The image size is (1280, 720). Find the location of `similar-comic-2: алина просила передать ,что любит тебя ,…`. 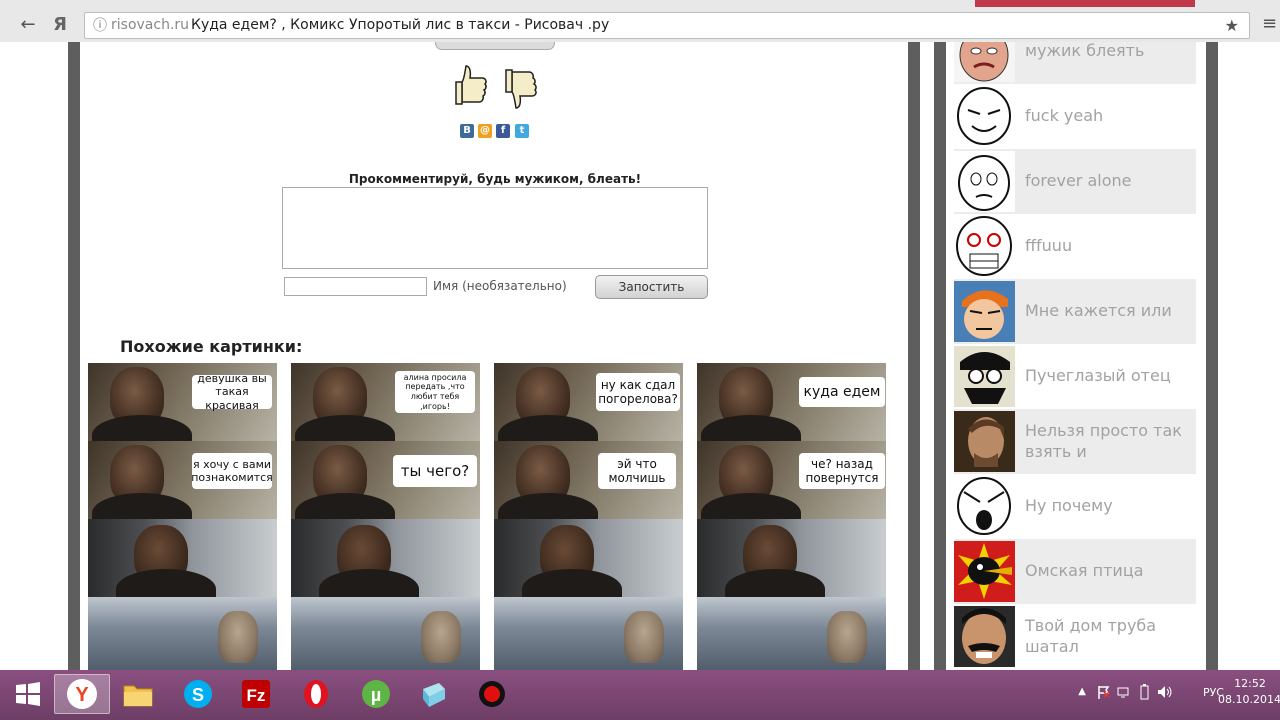

similar-comic-2: алина просила передать ,что любит тебя ,… is located at coordinates (385, 516).